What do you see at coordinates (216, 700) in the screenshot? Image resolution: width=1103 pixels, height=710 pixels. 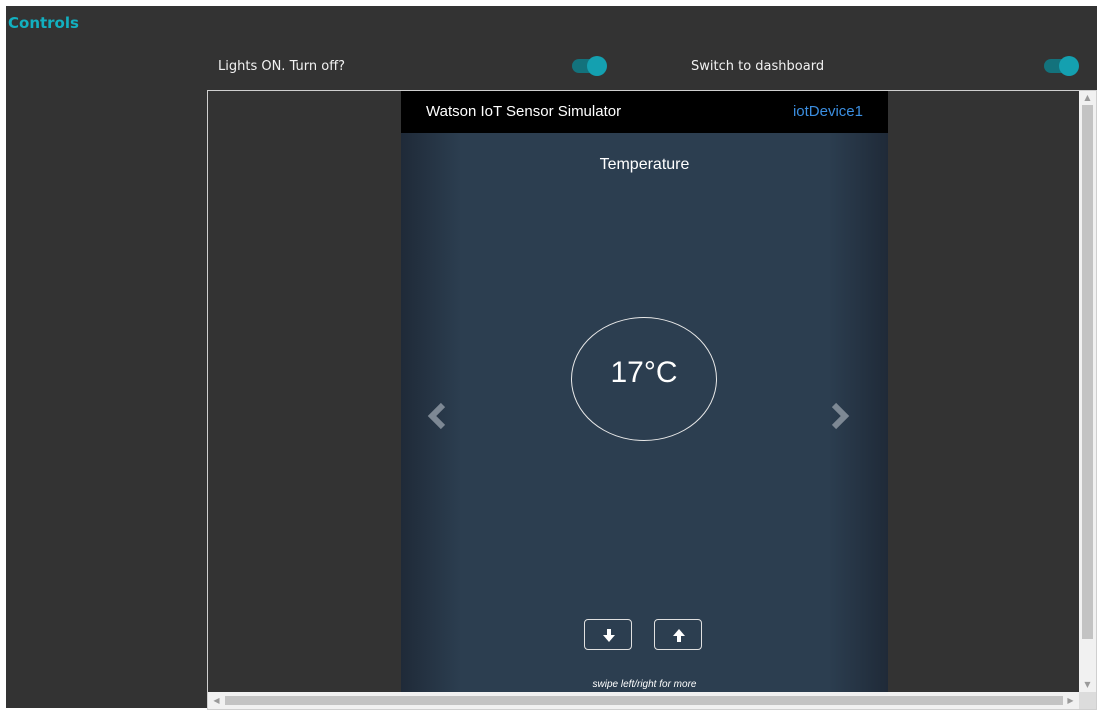 I see `scroll-left-icon: ◀` at bounding box center [216, 700].